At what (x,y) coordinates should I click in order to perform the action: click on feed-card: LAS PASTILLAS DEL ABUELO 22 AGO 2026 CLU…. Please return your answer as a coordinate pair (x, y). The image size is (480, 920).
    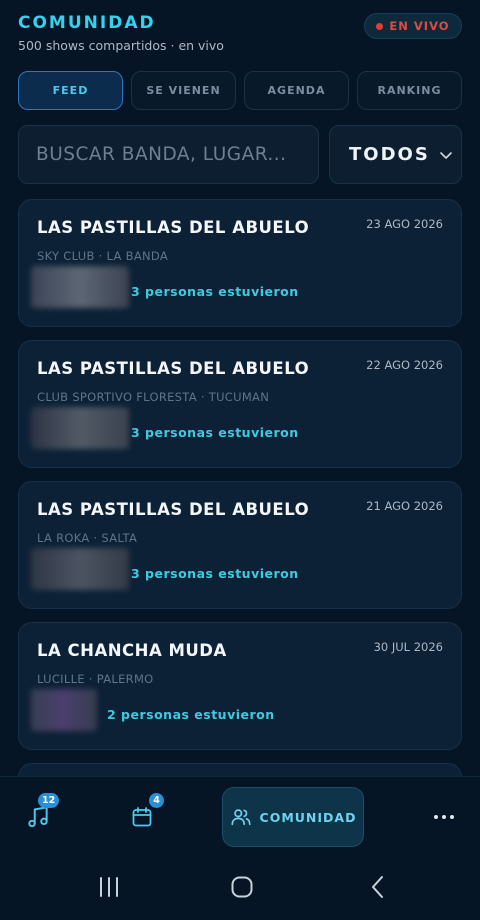
    Looking at the image, I should click on (240, 404).